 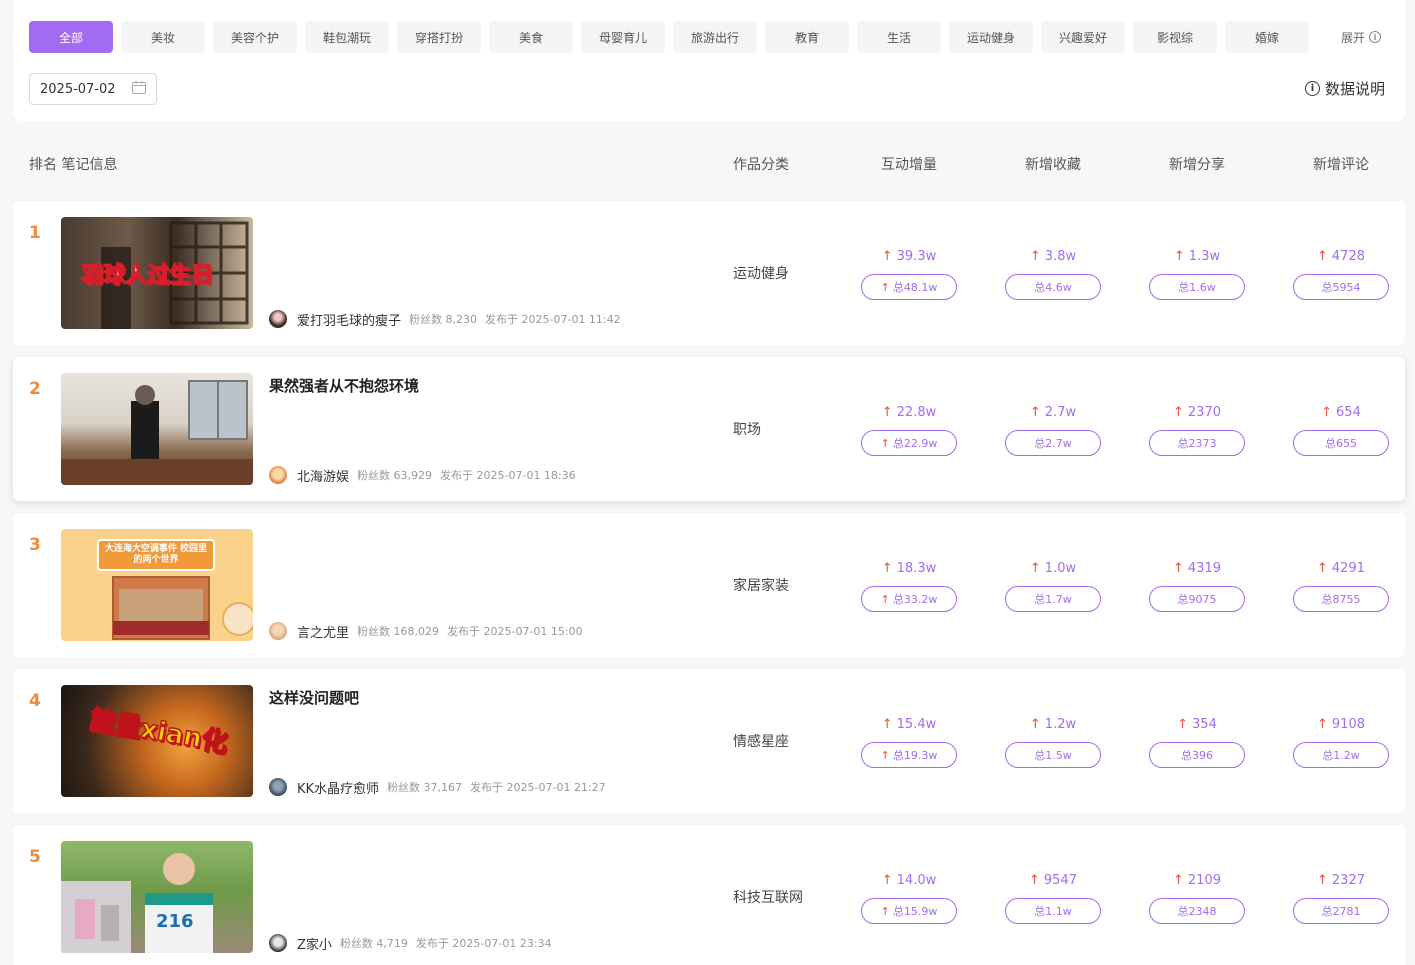 What do you see at coordinates (909, 164) in the screenshot?
I see `header-interaction: 互动增量` at bounding box center [909, 164].